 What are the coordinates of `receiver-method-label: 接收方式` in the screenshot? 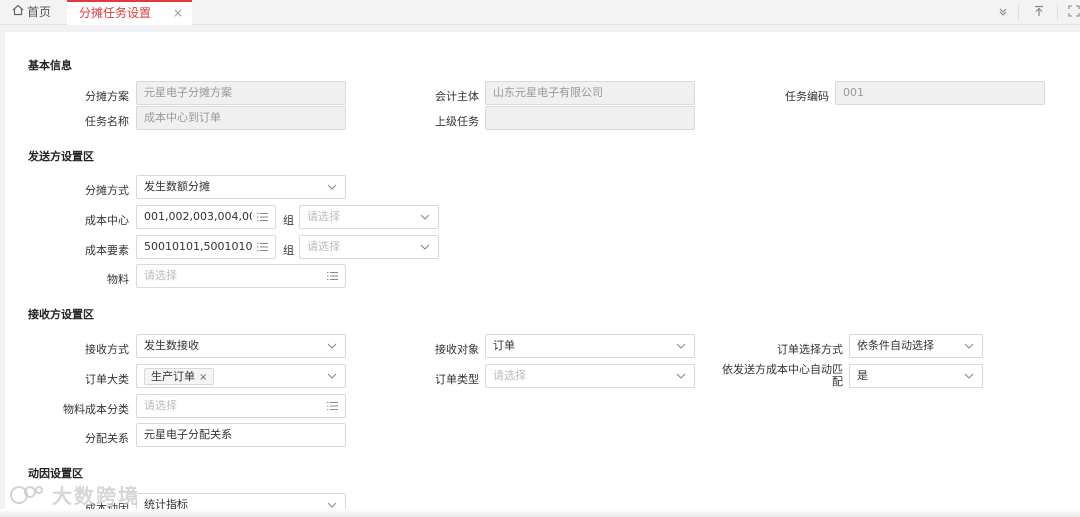 It's located at (107, 349).